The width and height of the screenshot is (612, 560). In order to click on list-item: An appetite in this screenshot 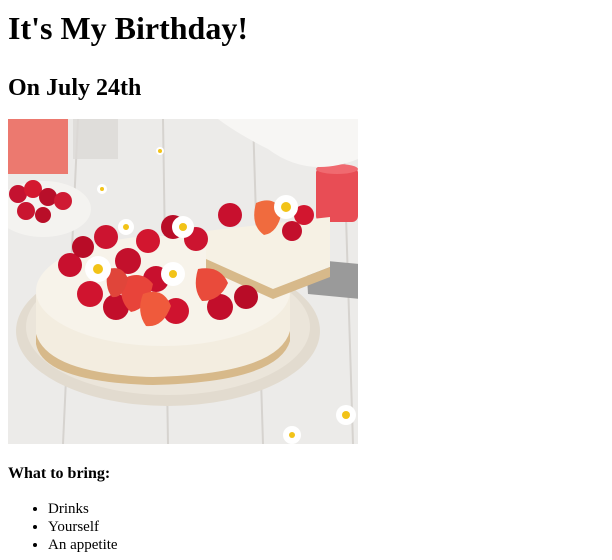, I will do `click(326, 545)`.